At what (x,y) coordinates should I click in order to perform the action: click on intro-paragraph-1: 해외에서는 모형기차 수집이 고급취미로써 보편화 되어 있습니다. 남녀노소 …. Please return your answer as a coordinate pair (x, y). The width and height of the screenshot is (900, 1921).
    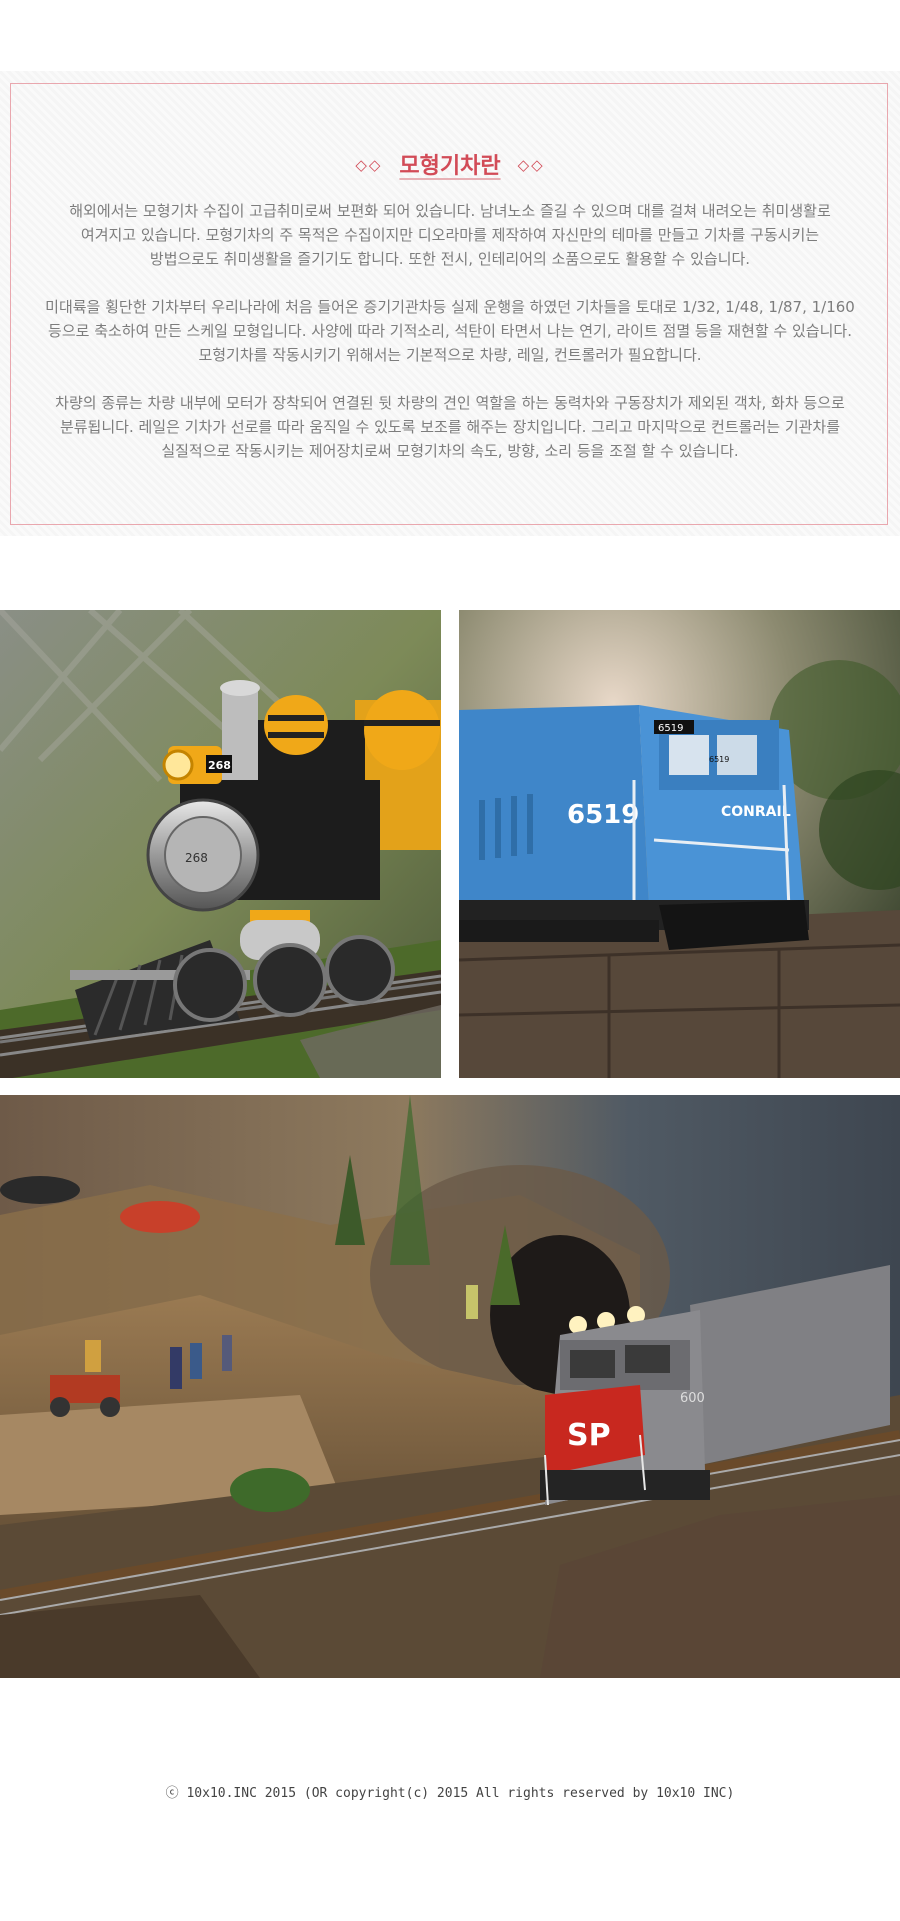
    Looking at the image, I should click on (450, 235).